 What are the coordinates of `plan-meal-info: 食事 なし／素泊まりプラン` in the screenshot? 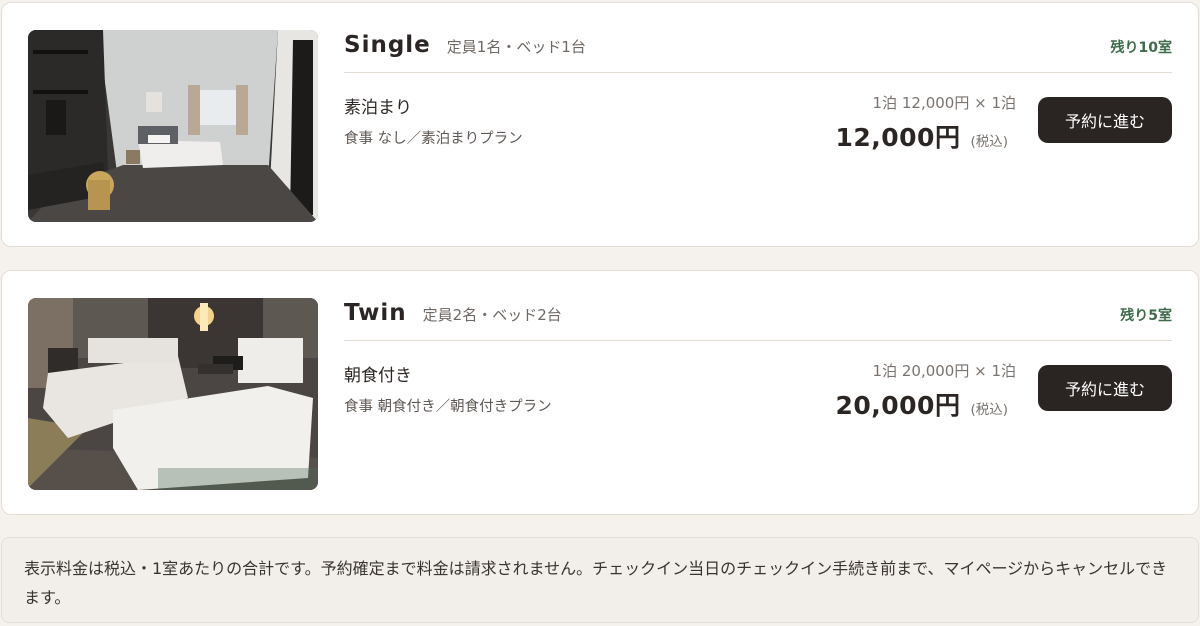 It's located at (433, 139).